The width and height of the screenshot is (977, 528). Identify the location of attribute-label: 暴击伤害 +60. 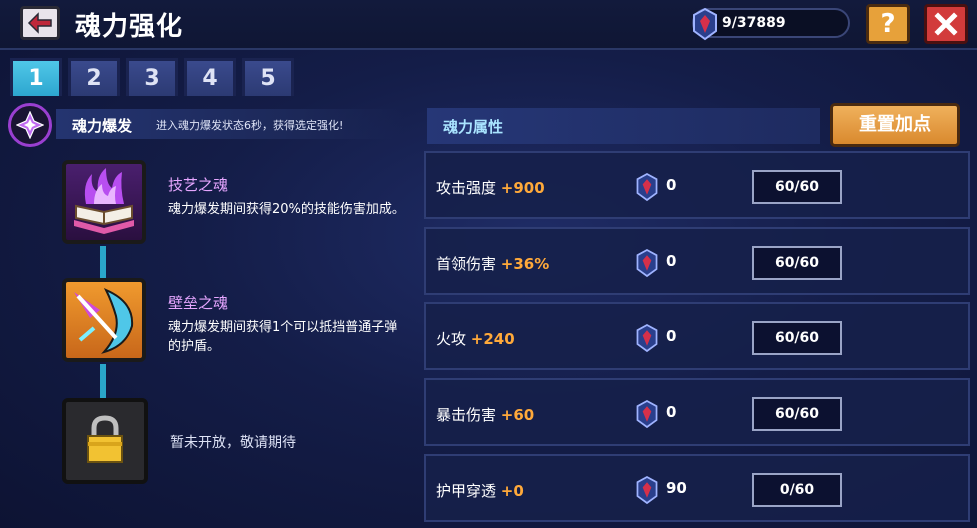
(485, 415).